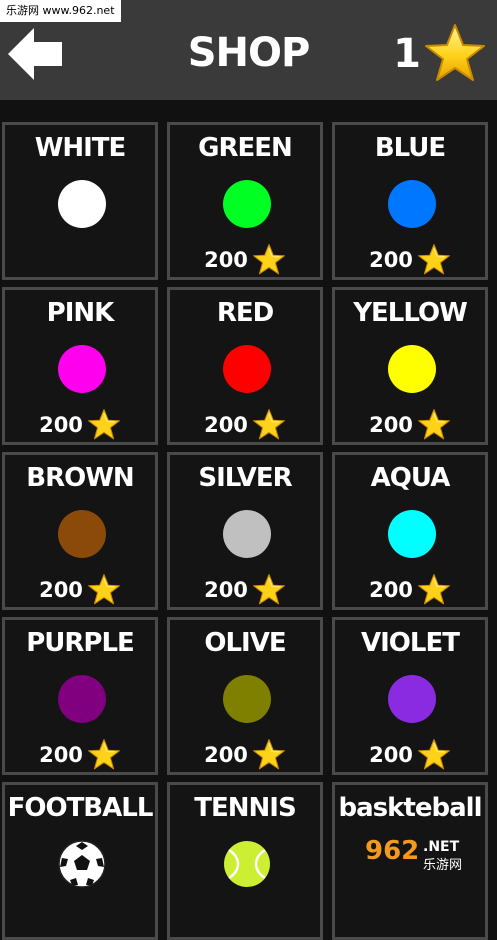 This screenshot has height=940, width=497. I want to click on site-logo-watermark: 962 .NET 乐游网, so click(413, 854).